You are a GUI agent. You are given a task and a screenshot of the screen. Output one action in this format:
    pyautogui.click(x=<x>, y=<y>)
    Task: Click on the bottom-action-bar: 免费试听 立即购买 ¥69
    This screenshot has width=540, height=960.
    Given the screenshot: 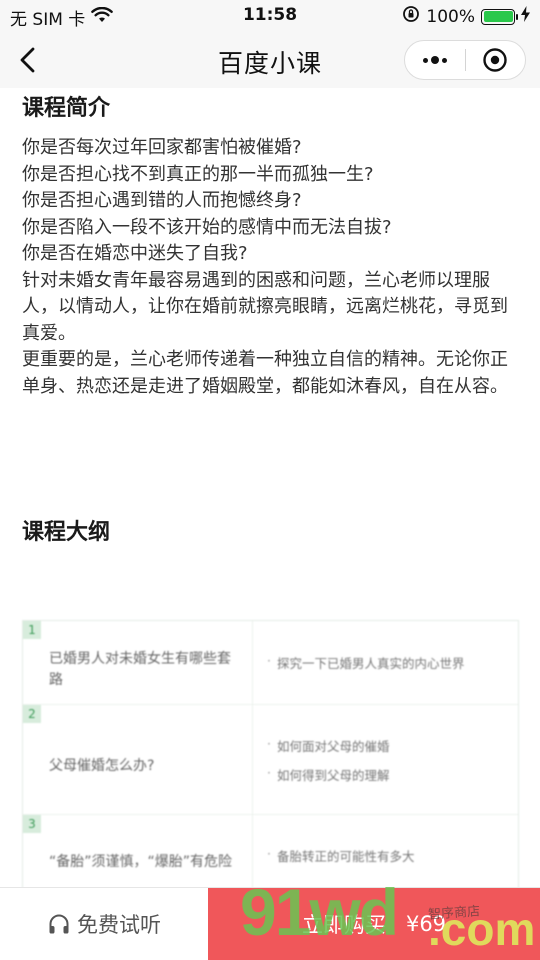 What is the action you would take?
    pyautogui.click(x=270, y=923)
    